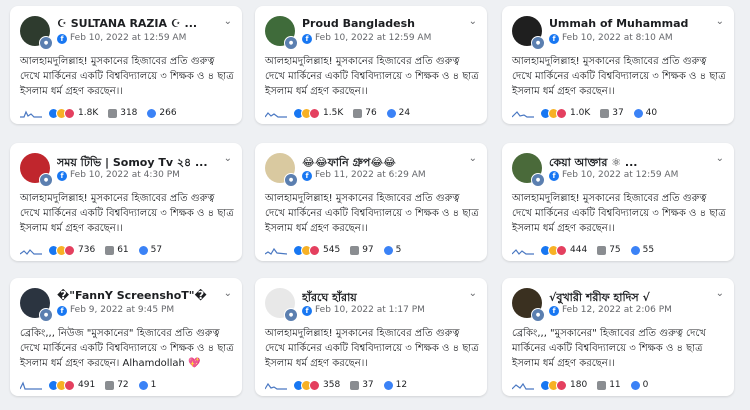  Describe the element at coordinates (125, 175) in the screenshot. I see `post-date: Feb 10, 2022 at 4:30 PM` at that location.